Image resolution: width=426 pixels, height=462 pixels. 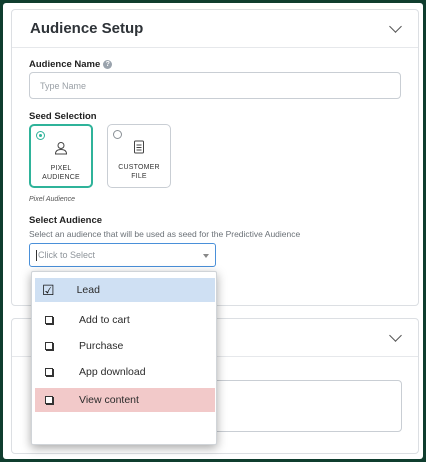 I want to click on seed-option-line1: PIXEL, so click(x=61, y=168).